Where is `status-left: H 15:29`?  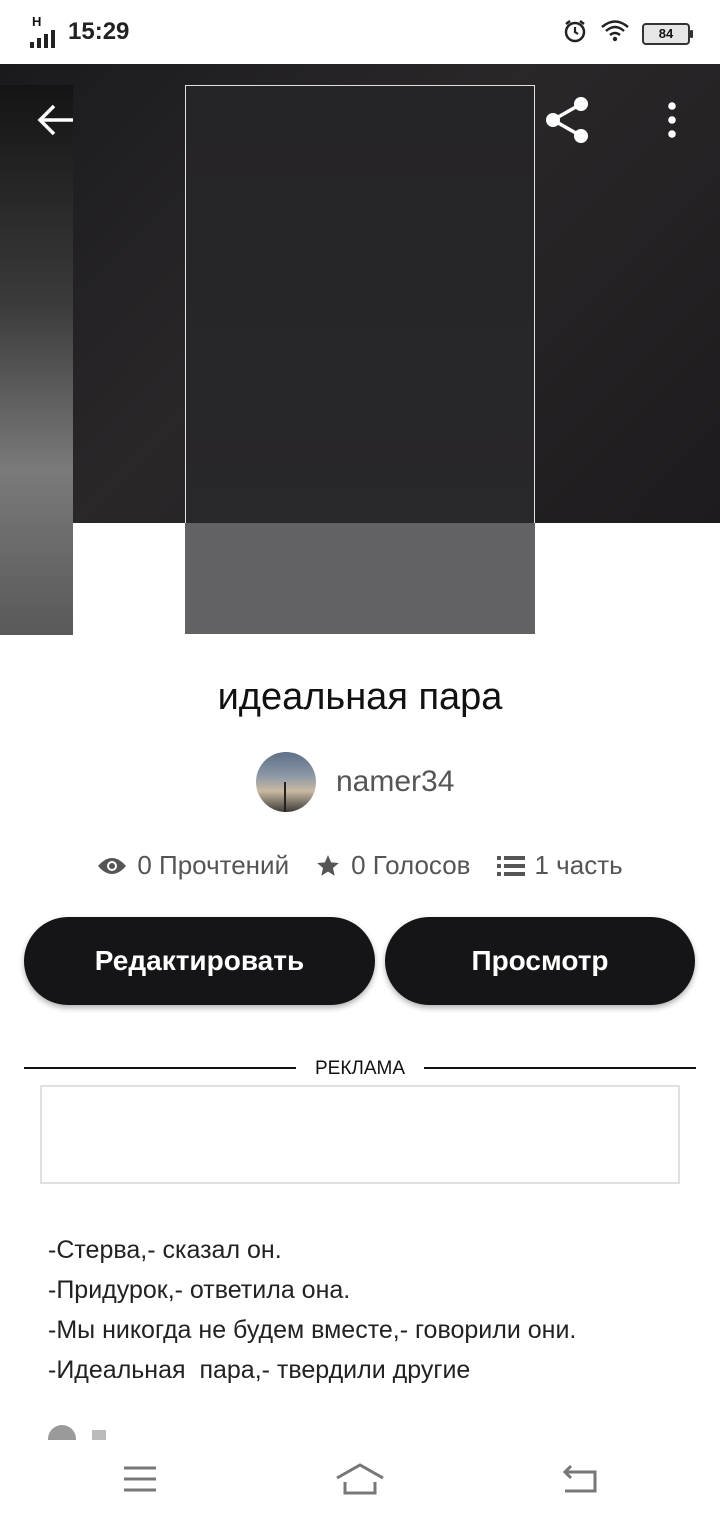 status-left: H 15:29 is located at coordinates (80, 31).